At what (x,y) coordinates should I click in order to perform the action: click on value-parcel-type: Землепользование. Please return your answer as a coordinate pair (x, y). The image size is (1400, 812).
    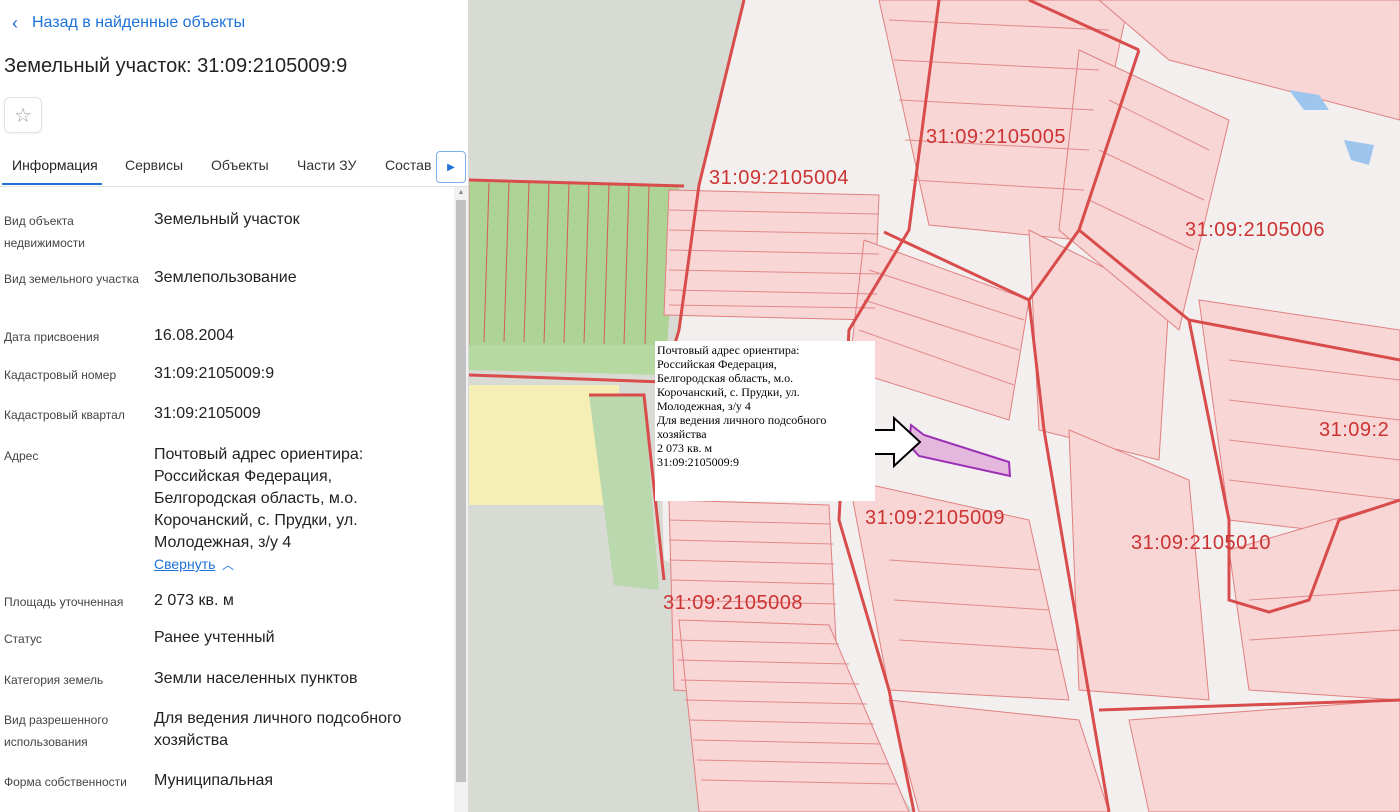
    Looking at the image, I should click on (225, 277).